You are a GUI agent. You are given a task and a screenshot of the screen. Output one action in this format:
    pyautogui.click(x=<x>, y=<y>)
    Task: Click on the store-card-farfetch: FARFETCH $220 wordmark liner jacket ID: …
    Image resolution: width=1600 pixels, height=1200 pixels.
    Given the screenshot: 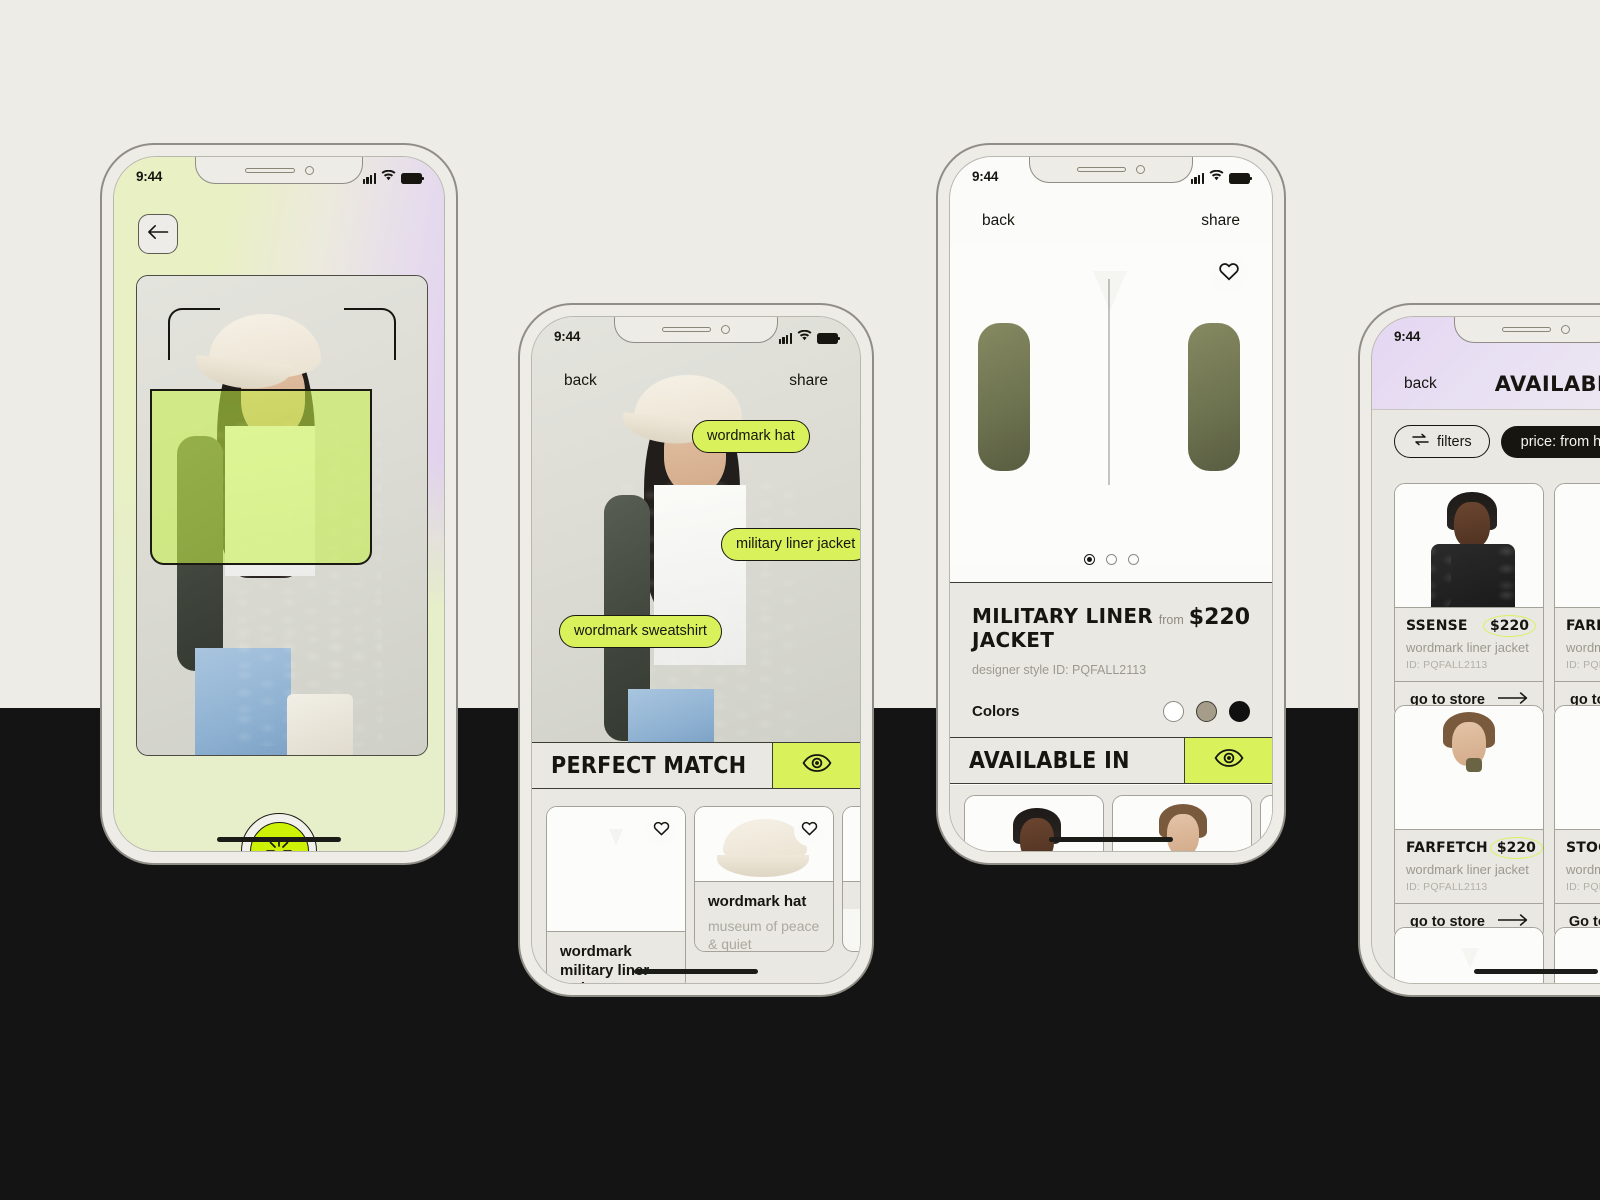 What is the action you would take?
    pyautogui.click(x=1469, y=823)
    